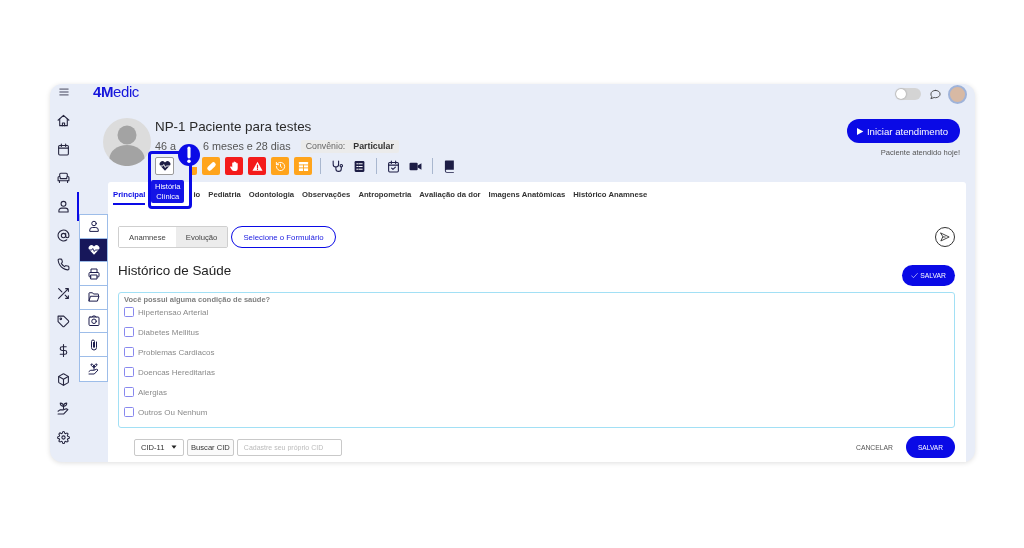  I want to click on shuffle-icon, so click(63, 293).